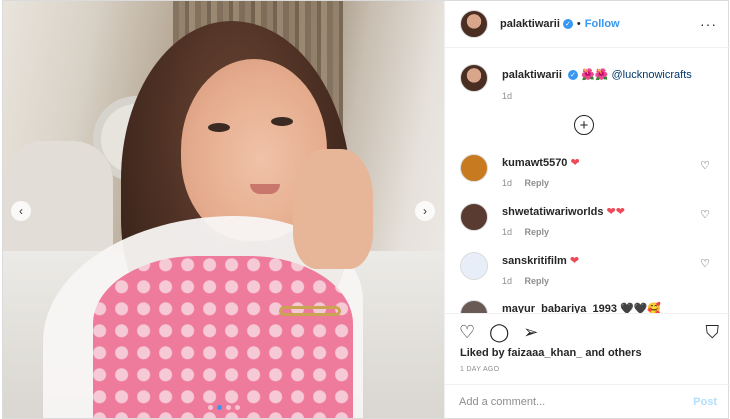 The image size is (730, 419). I want to click on commenter-username: sanskritifilm, so click(534, 261).